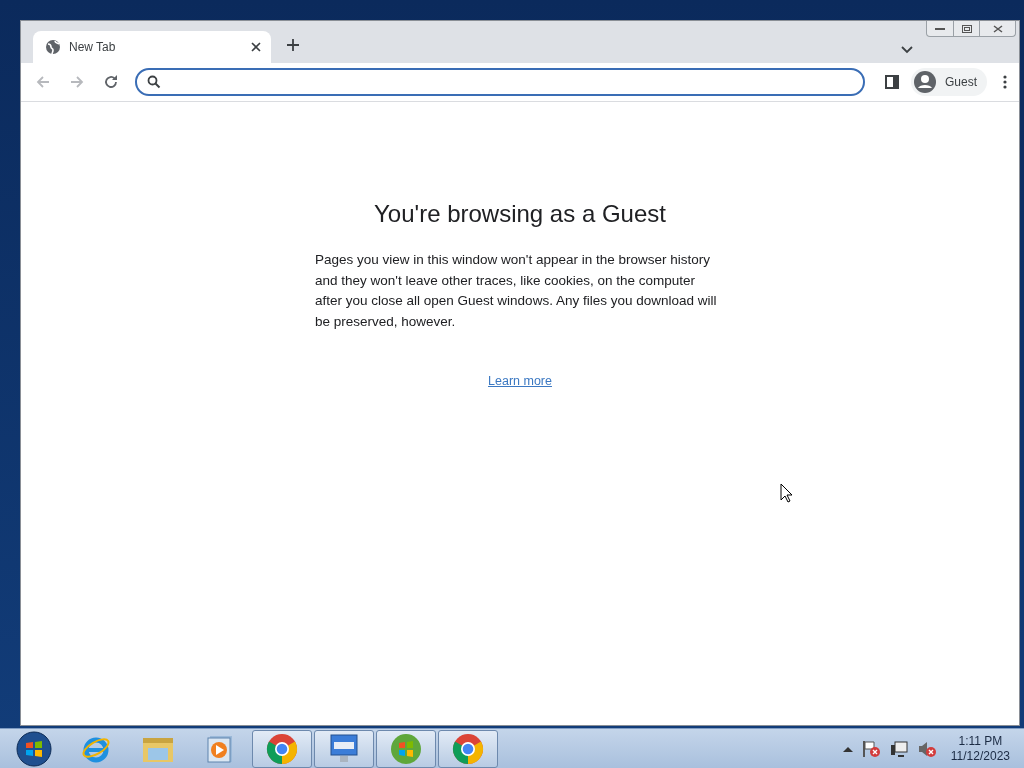 Image resolution: width=1024 pixels, height=768 pixels. Describe the element at coordinates (500, 82) in the screenshot. I see `address-bar` at that location.